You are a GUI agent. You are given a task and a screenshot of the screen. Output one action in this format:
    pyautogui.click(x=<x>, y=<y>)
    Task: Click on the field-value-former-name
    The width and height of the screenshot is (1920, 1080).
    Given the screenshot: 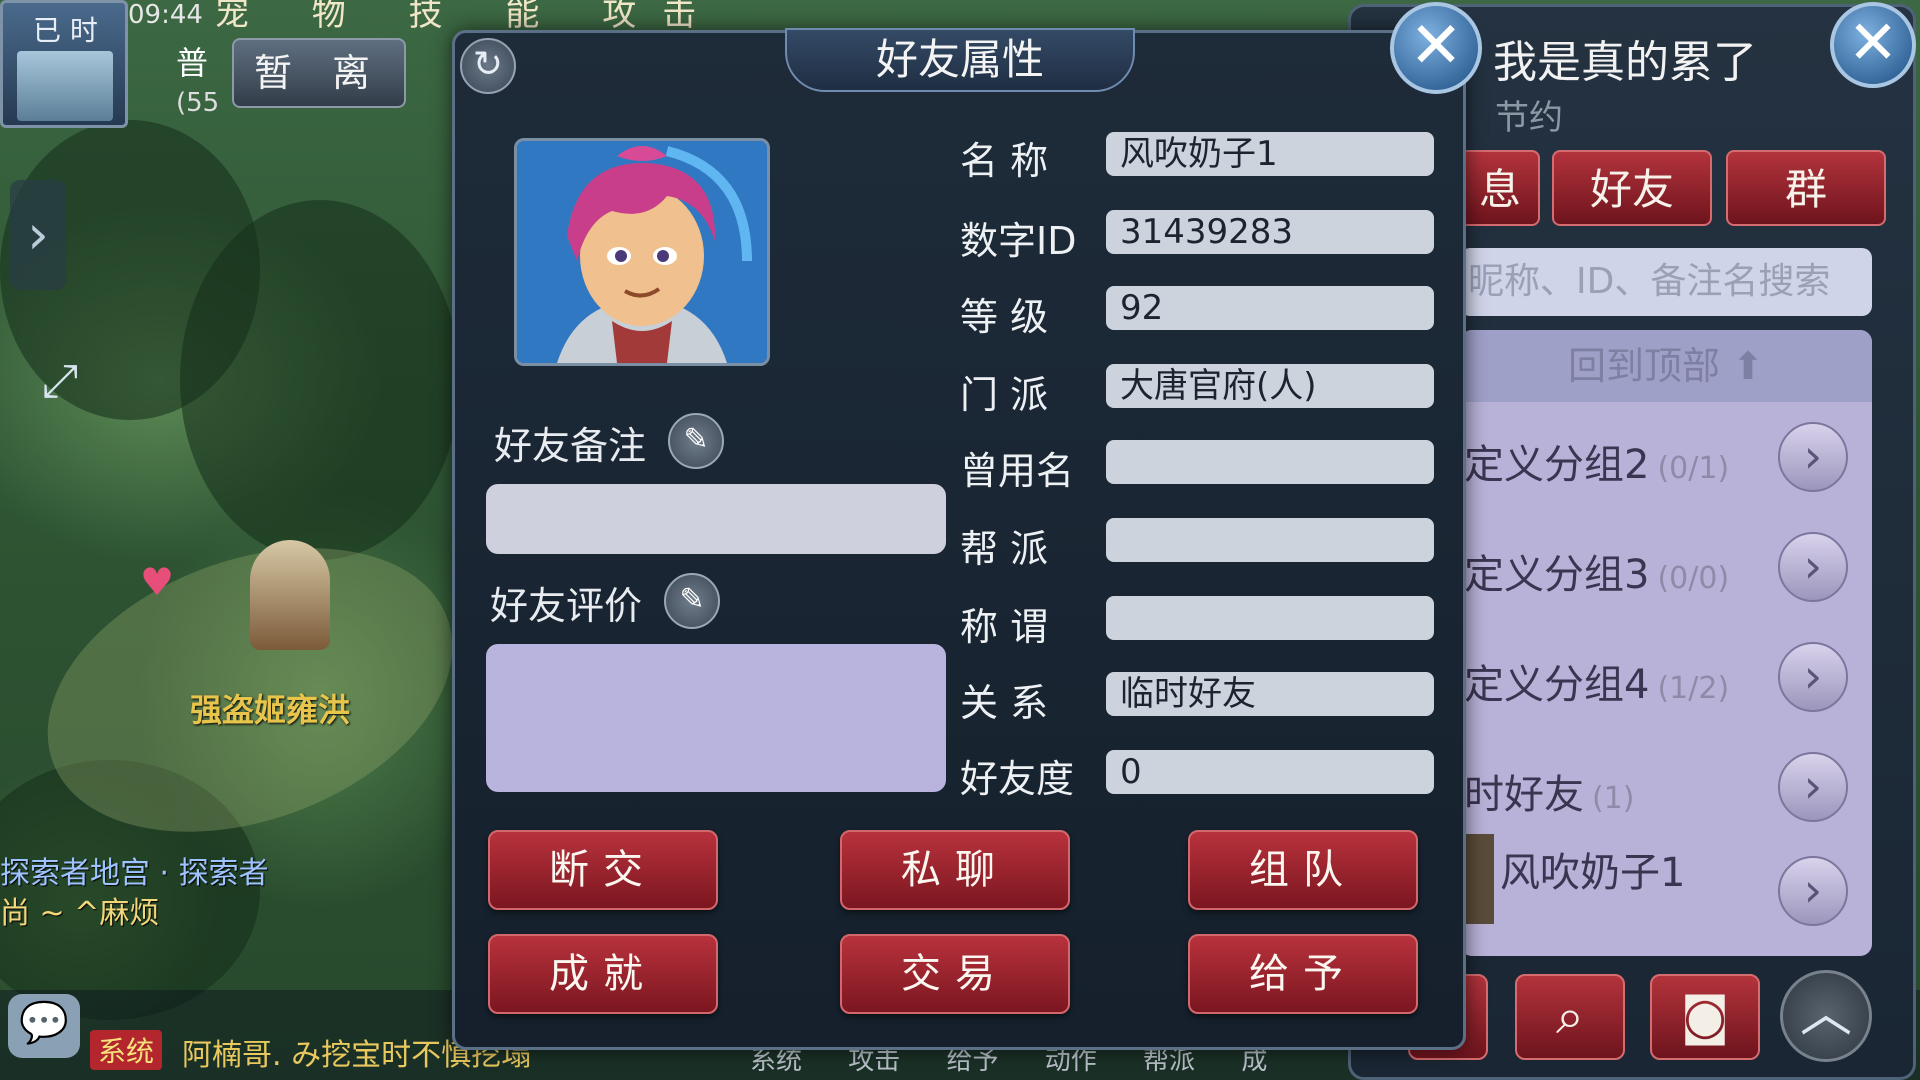 What is the action you would take?
    pyautogui.click(x=1270, y=462)
    